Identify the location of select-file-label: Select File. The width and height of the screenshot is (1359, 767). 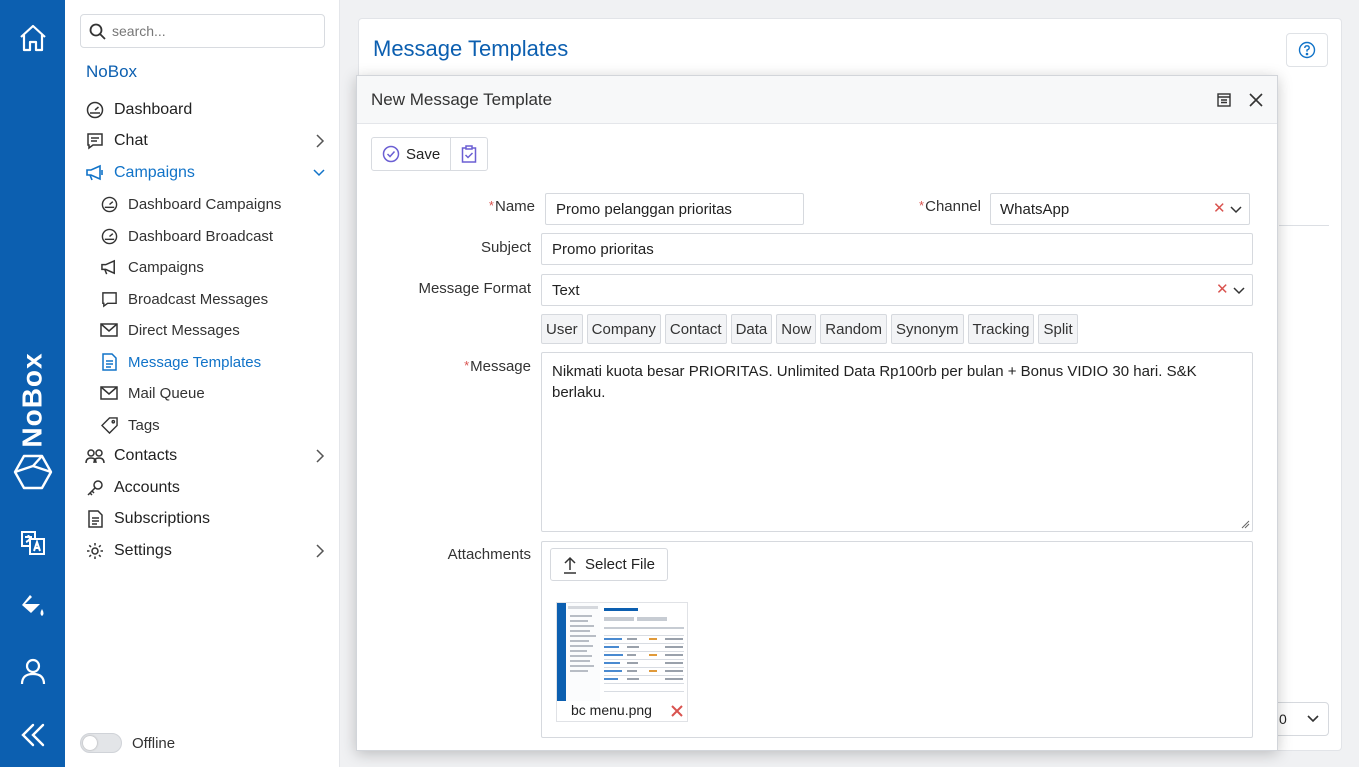
(620, 564).